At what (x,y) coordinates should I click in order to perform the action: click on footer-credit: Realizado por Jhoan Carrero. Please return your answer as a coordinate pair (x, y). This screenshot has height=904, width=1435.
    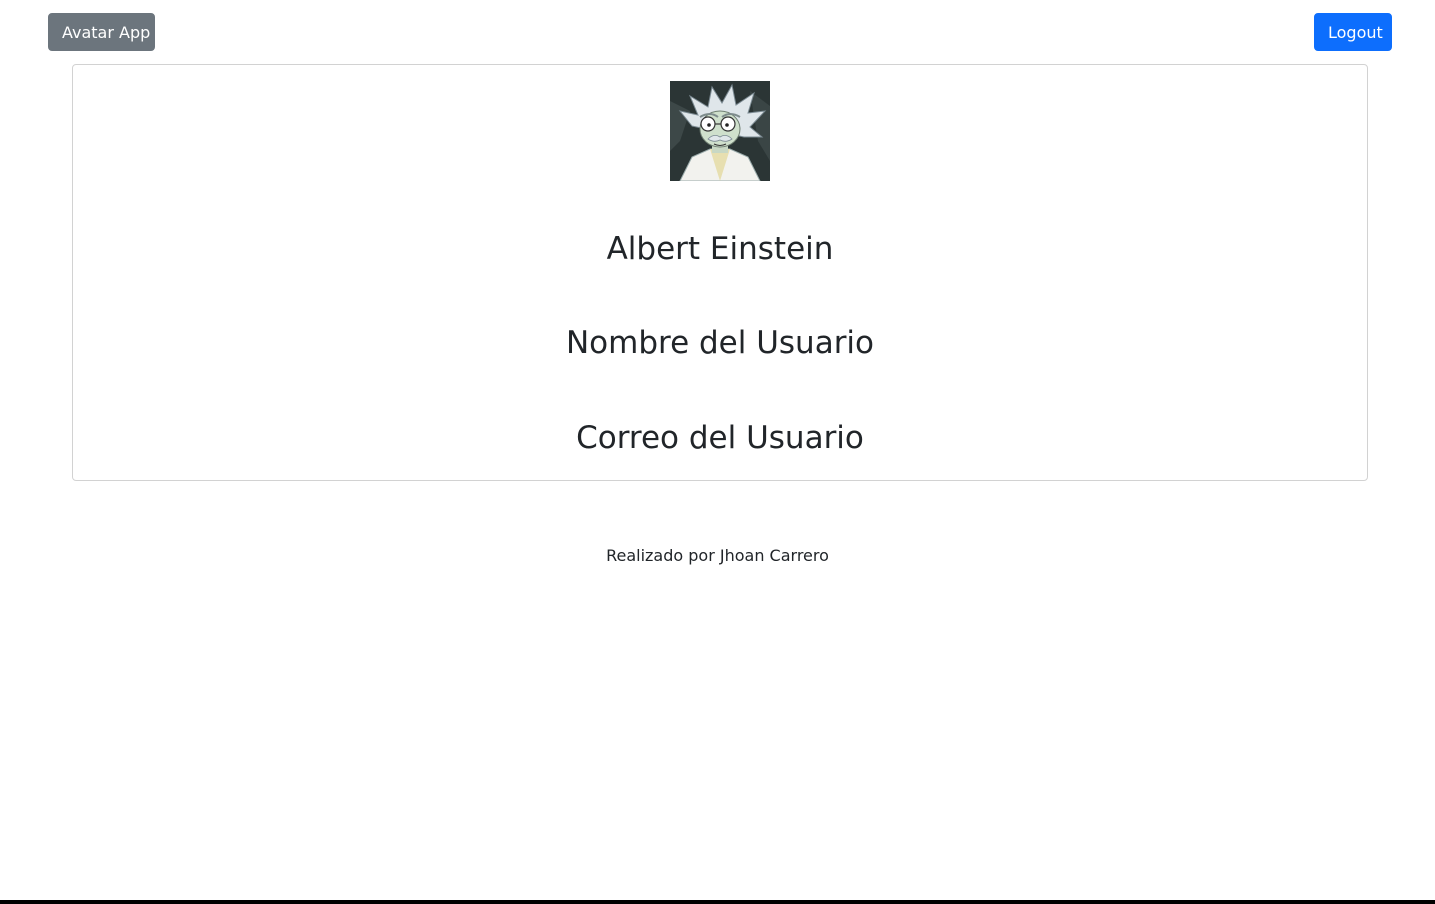
    Looking at the image, I should click on (717, 555).